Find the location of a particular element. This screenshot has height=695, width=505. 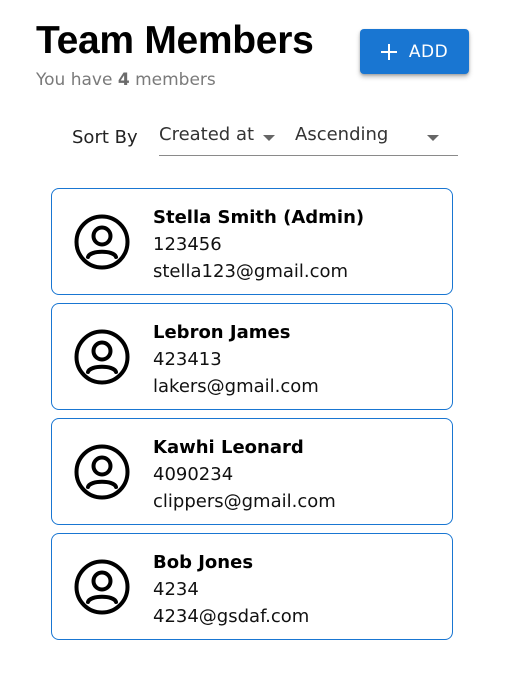

member-phone: 423413 is located at coordinates (187, 359).